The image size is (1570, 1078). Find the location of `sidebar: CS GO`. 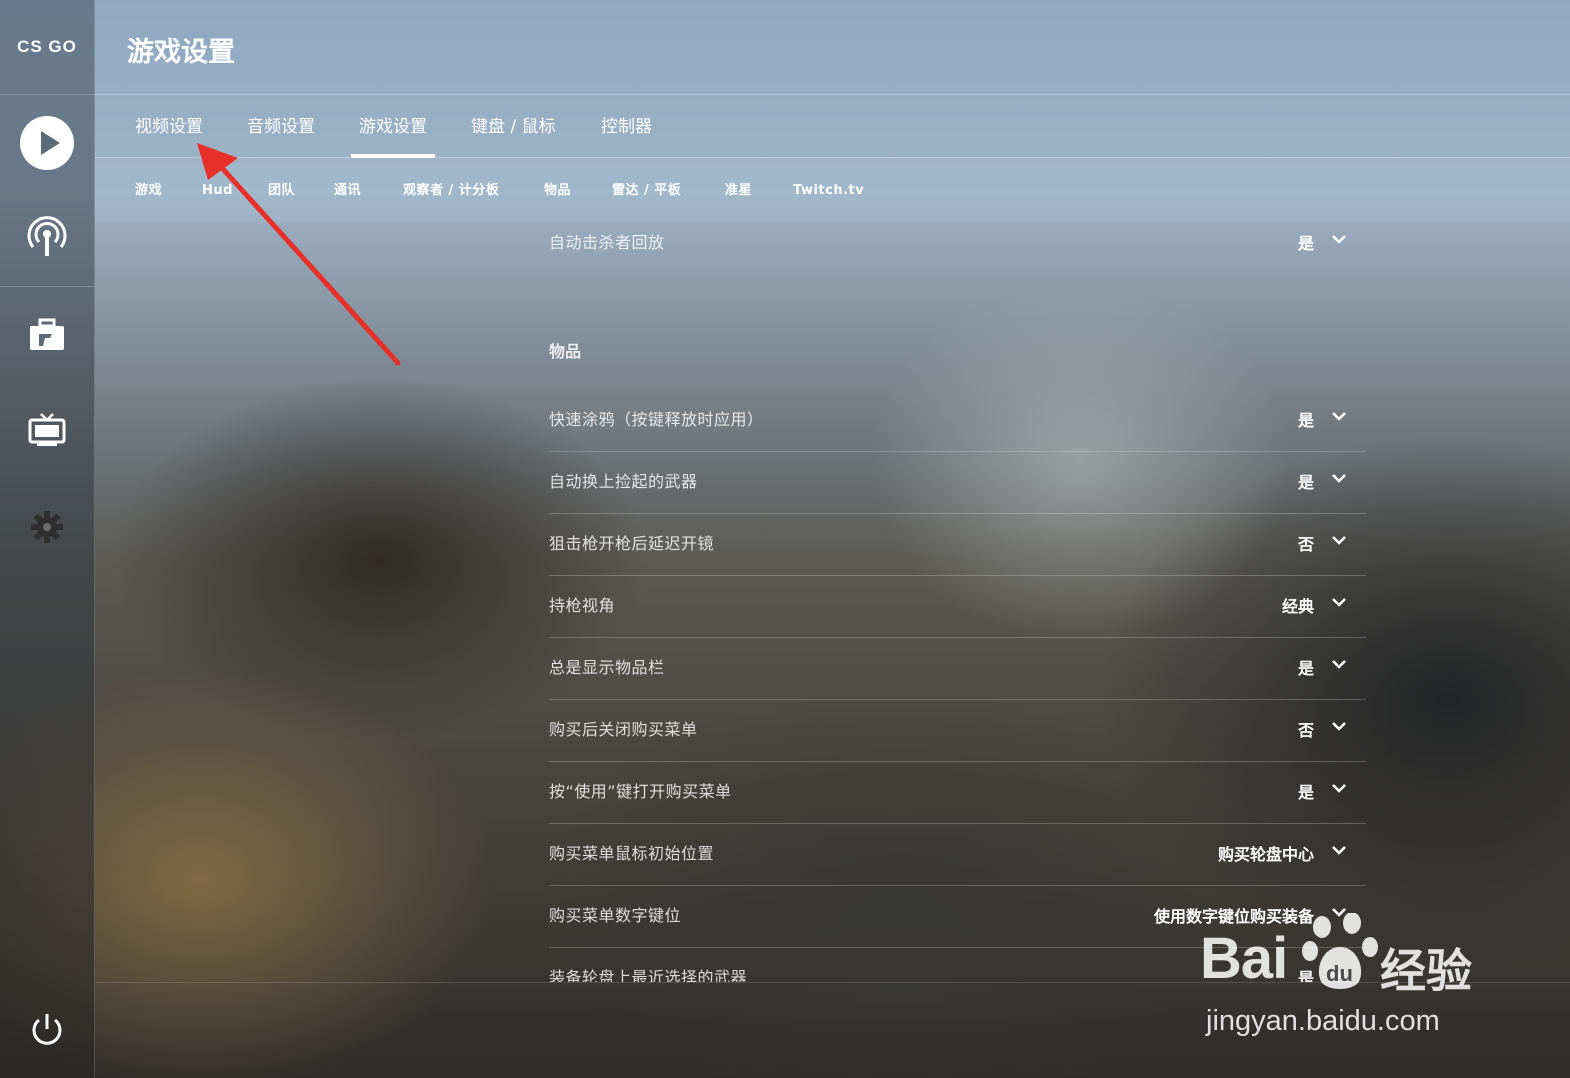

sidebar: CS GO is located at coordinates (47, 539).